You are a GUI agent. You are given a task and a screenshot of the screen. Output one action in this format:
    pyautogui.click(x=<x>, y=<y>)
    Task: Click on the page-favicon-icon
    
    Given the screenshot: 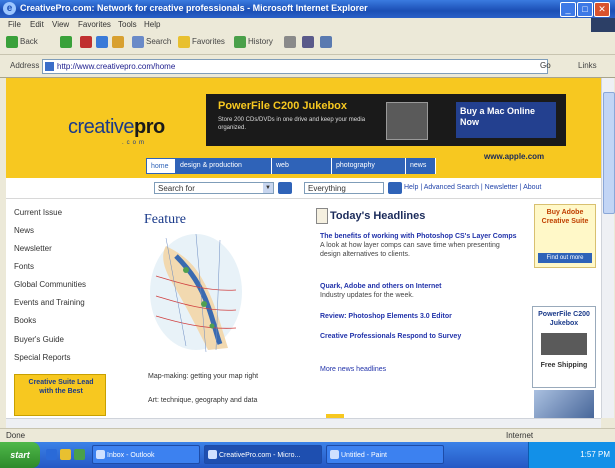 What is the action you would take?
    pyautogui.click(x=49, y=66)
    